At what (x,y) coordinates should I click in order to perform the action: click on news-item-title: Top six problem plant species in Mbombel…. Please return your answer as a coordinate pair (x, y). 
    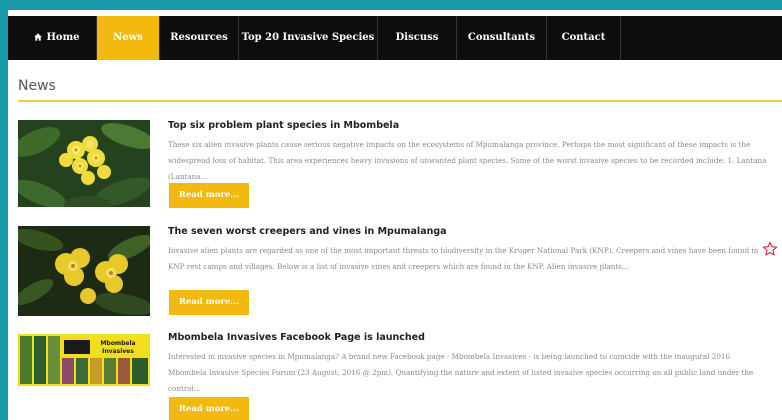
    Looking at the image, I should click on (283, 125).